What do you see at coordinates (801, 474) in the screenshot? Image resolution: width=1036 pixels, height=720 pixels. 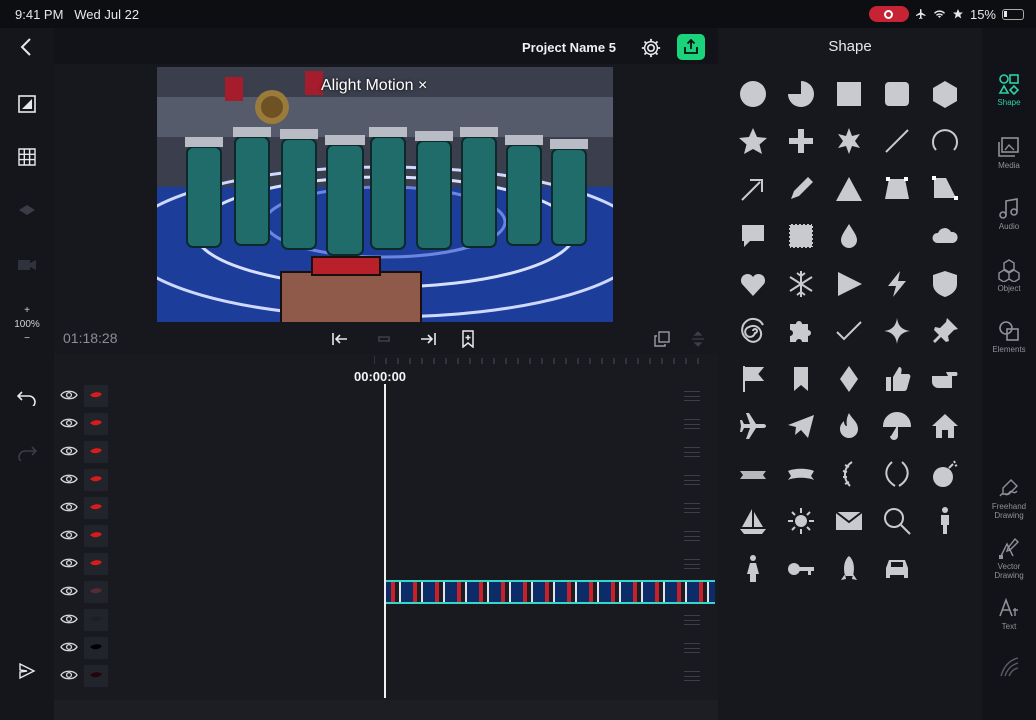 I see `shape-banner` at bounding box center [801, 474].